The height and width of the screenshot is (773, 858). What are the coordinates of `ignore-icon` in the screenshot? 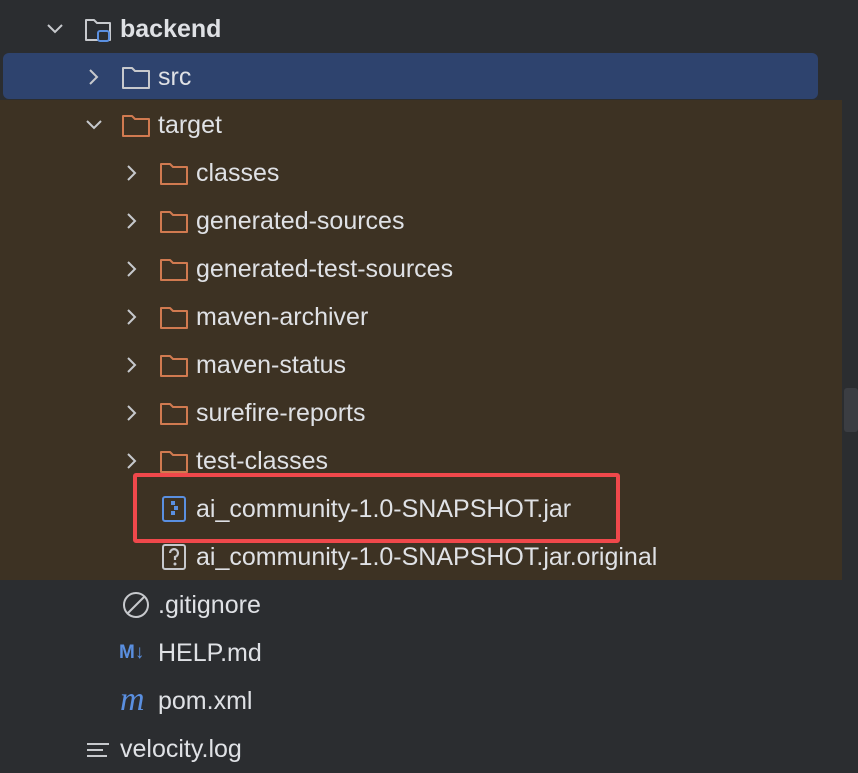 It's located at (136, 605).